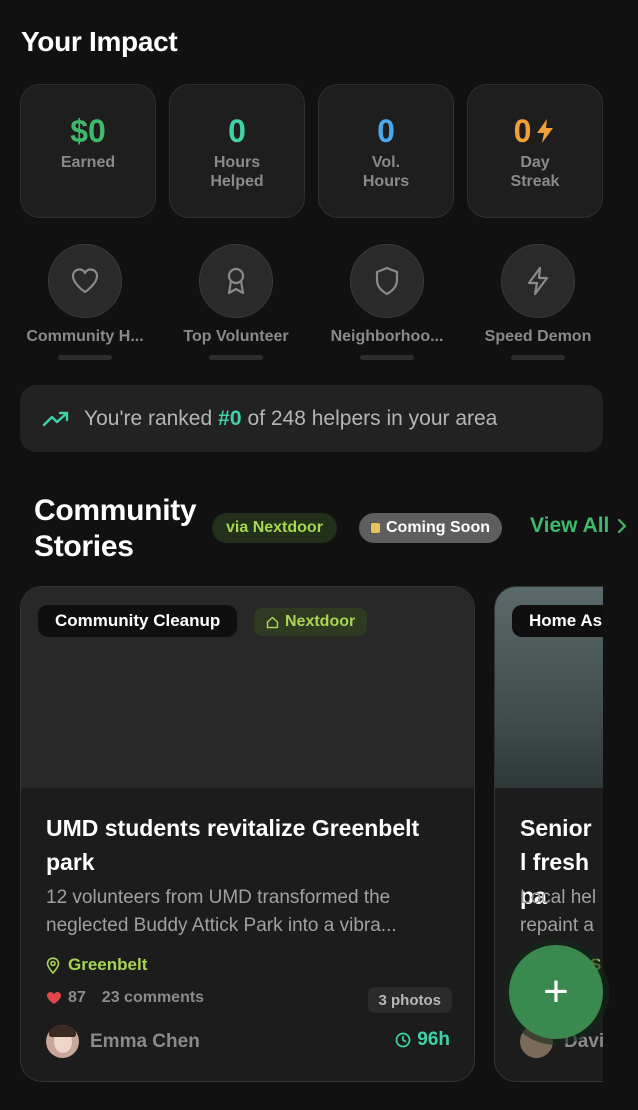 Image resolution: width=638 pixels, height=1110 pixels. What do you see at coordinates (274, 528) in the screenshot?
I see `via-nextdoor-pill: via Nextdoor` at bounding box center [274, 528].